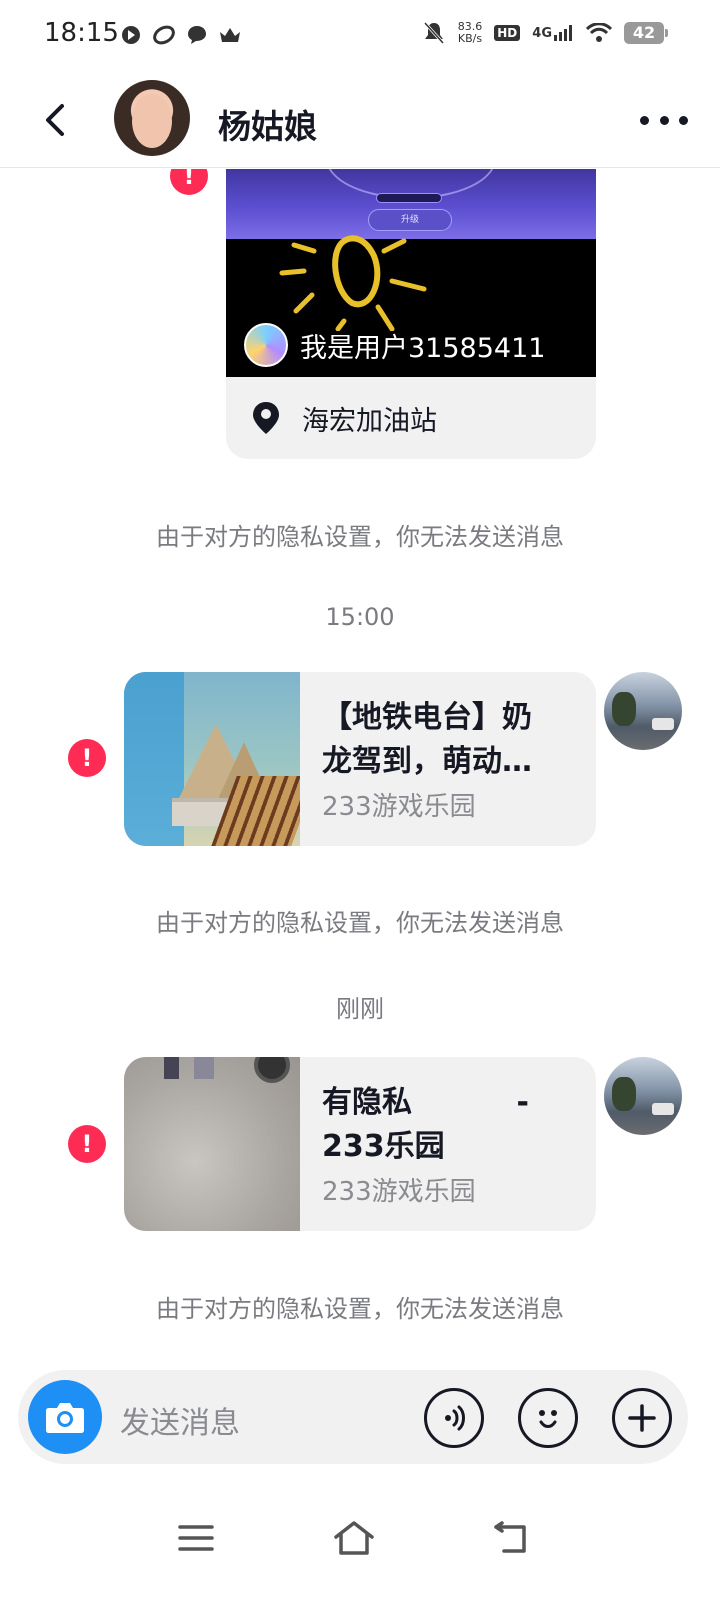  I want to click on menu-icon, so click(196, 1538).